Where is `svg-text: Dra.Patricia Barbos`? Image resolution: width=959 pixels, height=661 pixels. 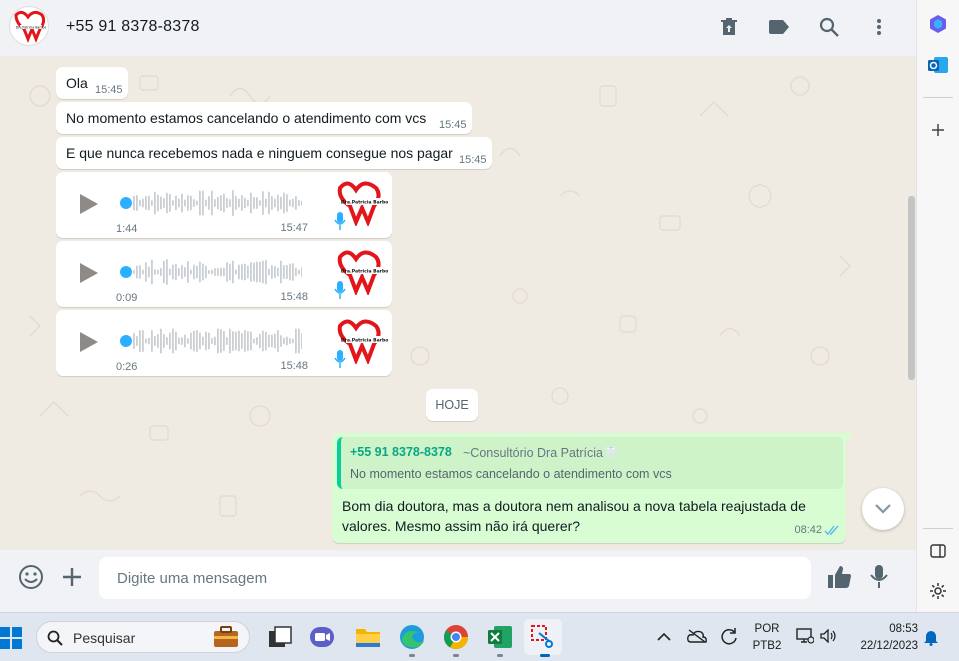
svg-text: Dra.Patricia Barbos is located at coordinates (31, 28).